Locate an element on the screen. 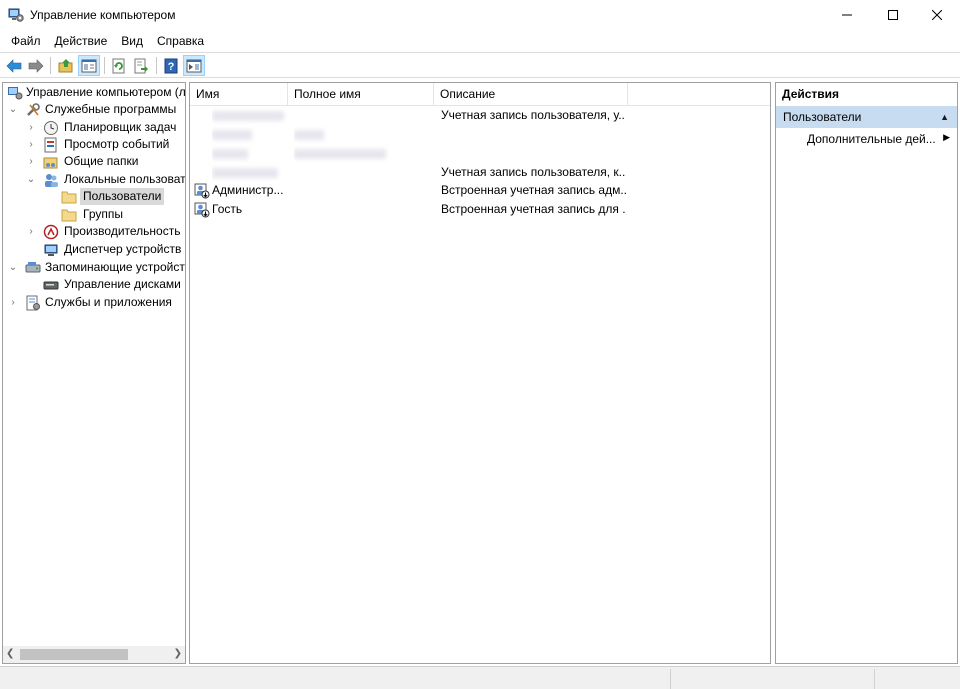 This screenshot has width=960, height=689. name-cell: Гость is located at coordinates (227, 209).